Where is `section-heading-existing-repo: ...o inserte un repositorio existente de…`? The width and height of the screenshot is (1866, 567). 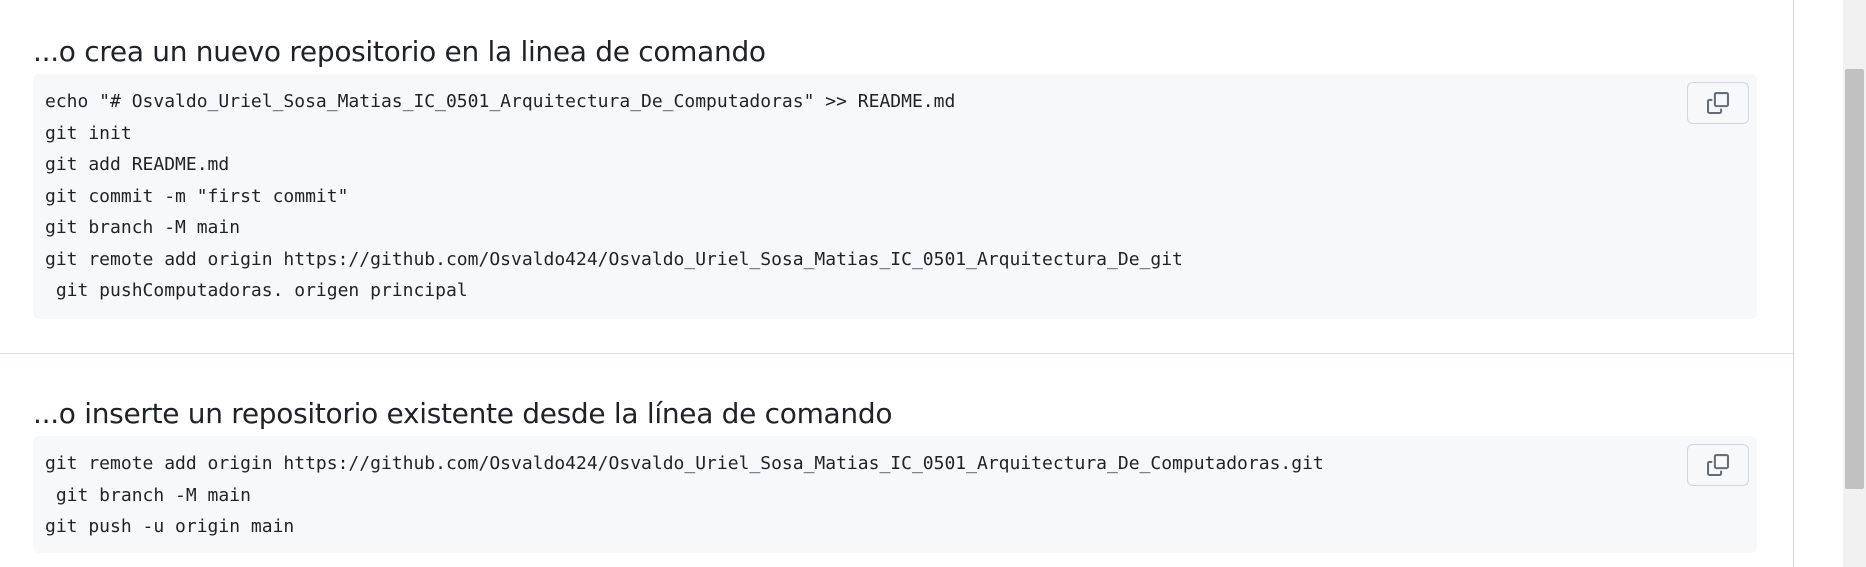
section-heading-existing-repo: ...o inserte un repositorio existente de… is located at coordinates (463, 413).